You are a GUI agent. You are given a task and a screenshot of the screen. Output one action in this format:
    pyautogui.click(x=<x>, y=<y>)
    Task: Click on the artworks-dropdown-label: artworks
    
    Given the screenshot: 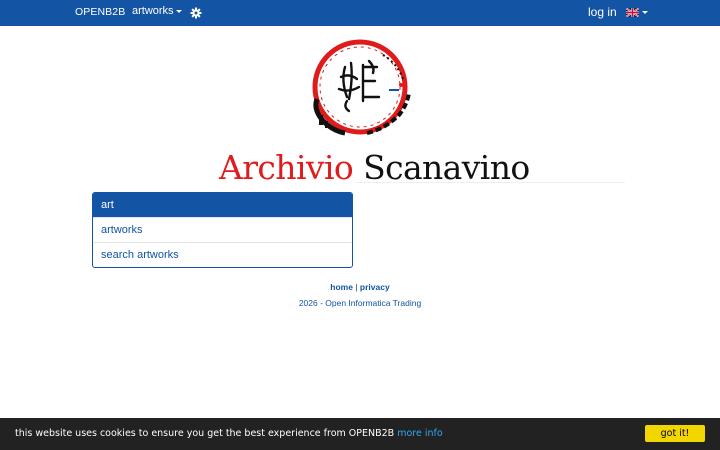 What is the action you would take?
    pyautogui.click(x=153, y=11)
    